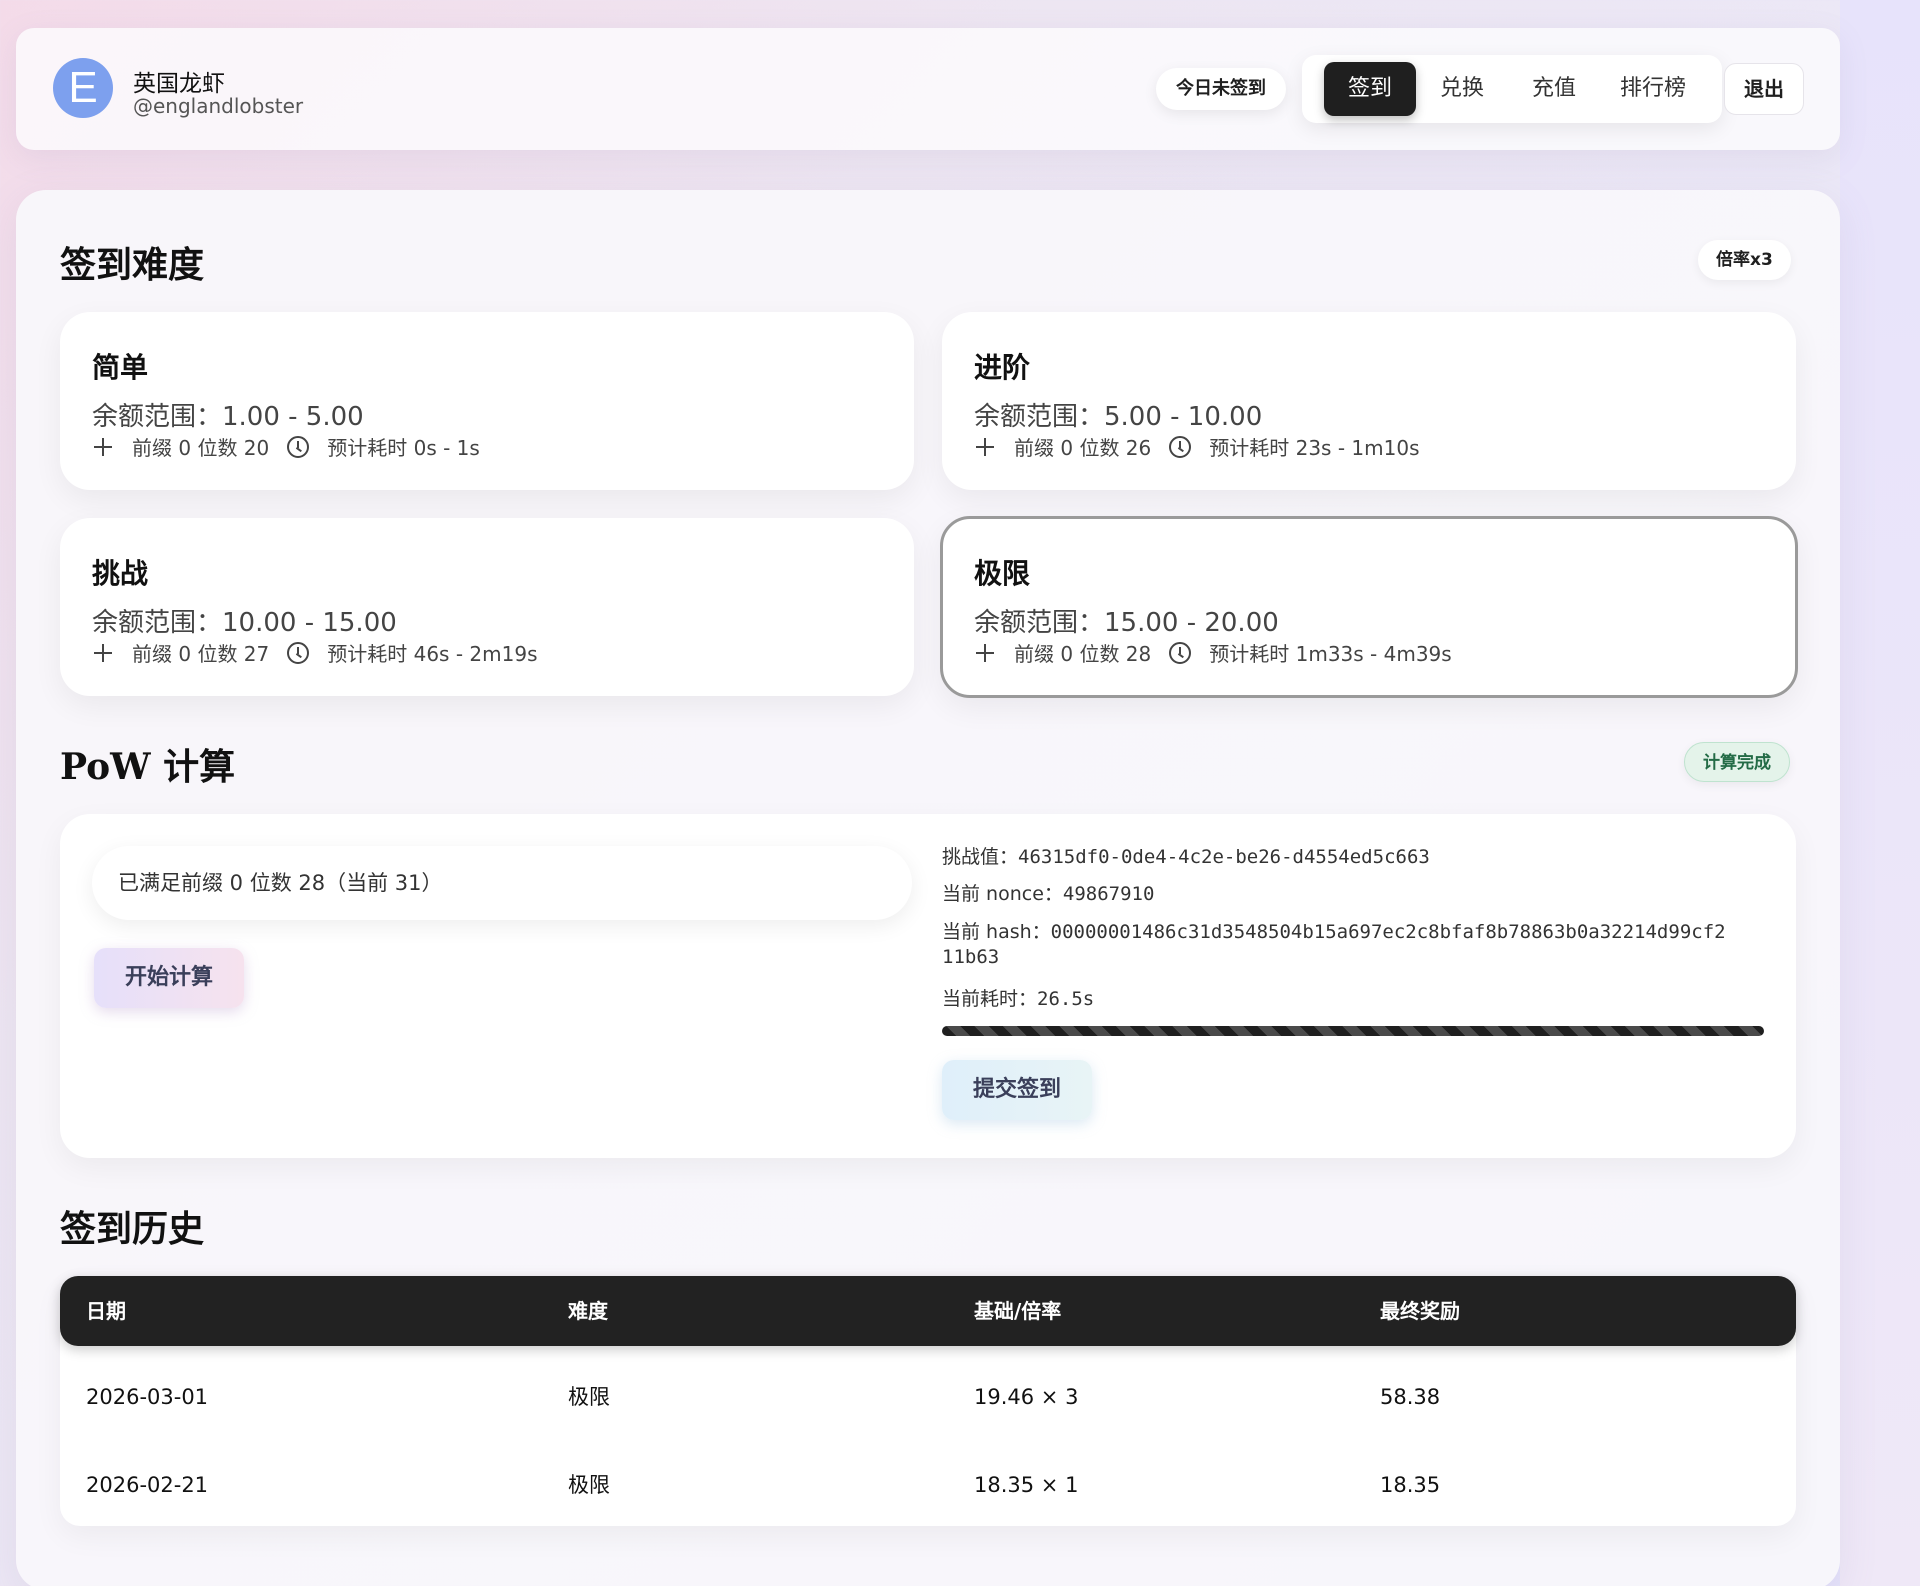  I want to click on card-prefix-bits: 前缀 0 位数 20, so click(201, 448).